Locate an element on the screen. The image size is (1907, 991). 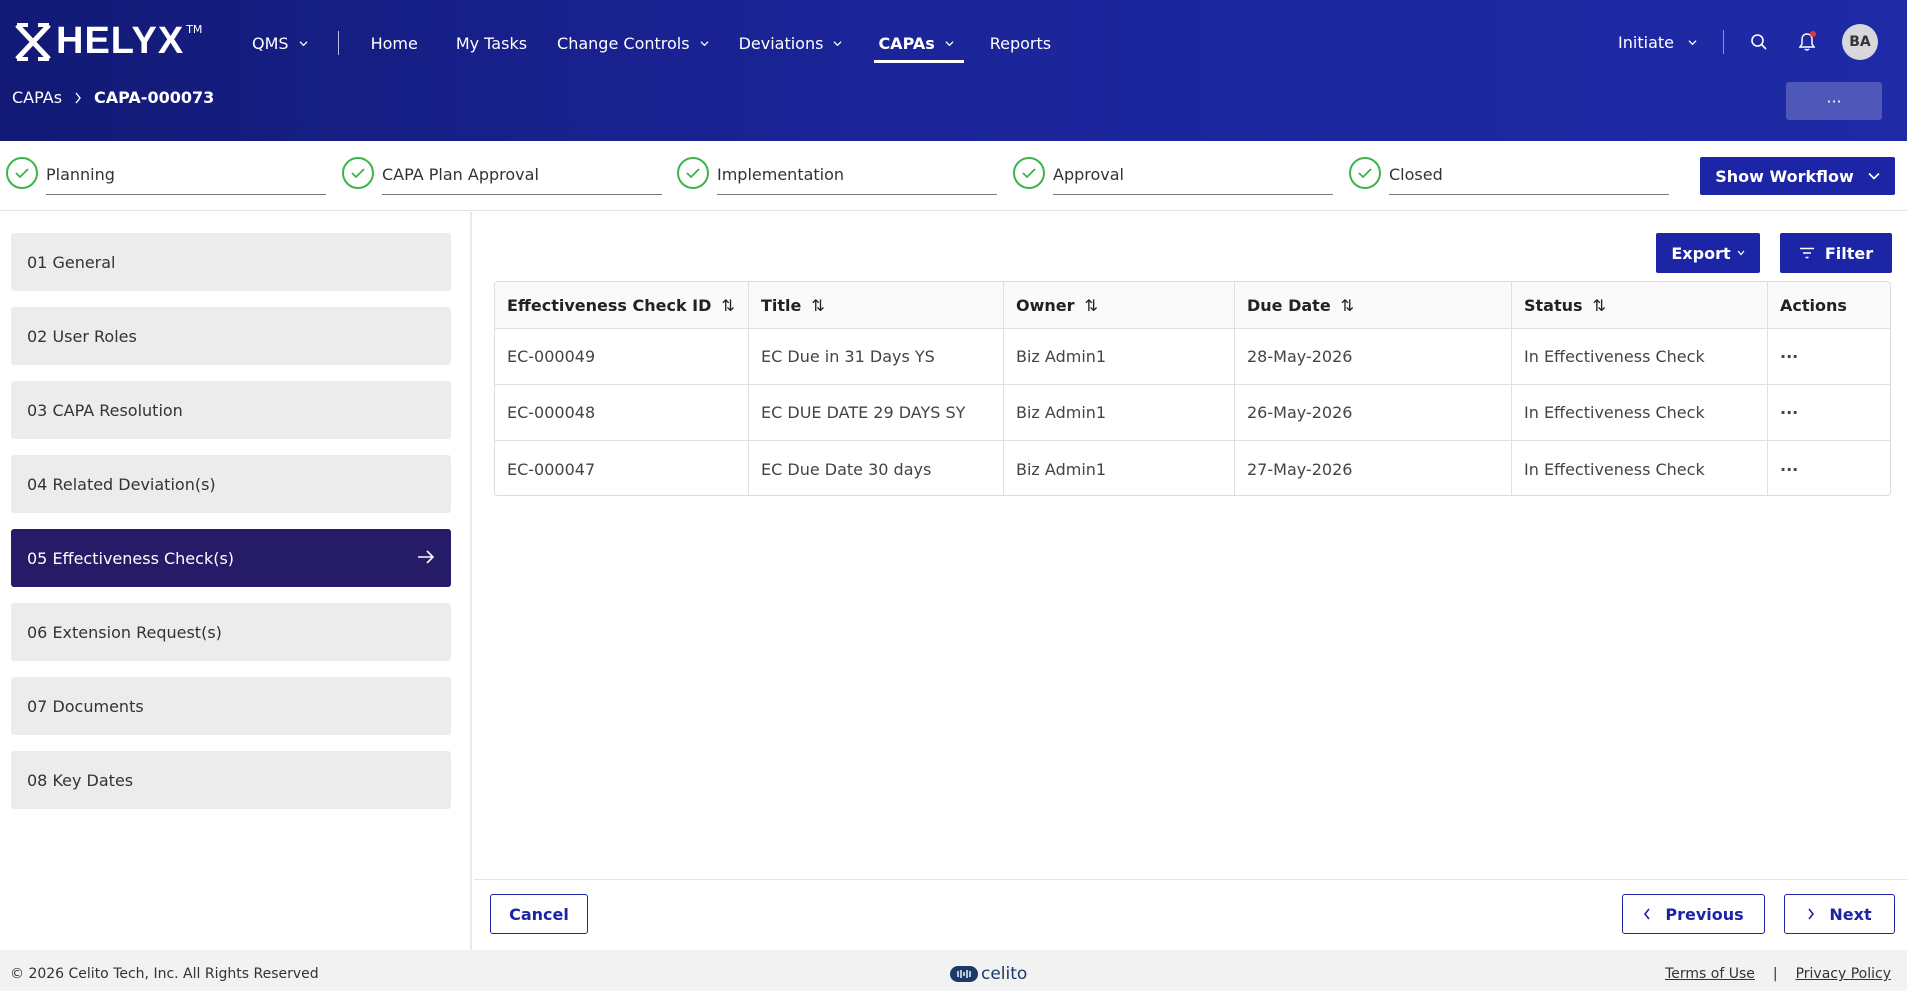
sidebar-item-label: 02 User Roles is located at coordinates (82, 336).